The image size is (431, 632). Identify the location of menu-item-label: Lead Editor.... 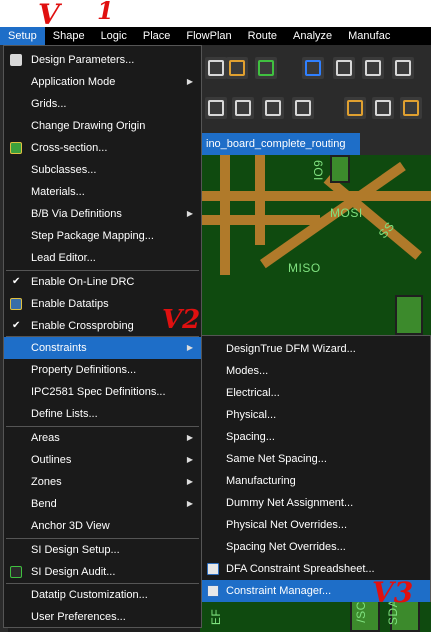
(63, 258).